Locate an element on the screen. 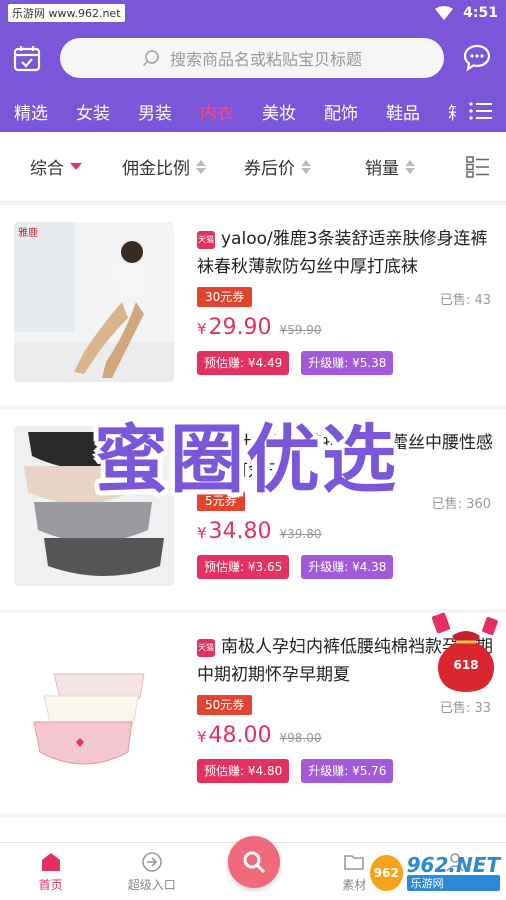  price: 48.00 is located at coordinates (240, 735).